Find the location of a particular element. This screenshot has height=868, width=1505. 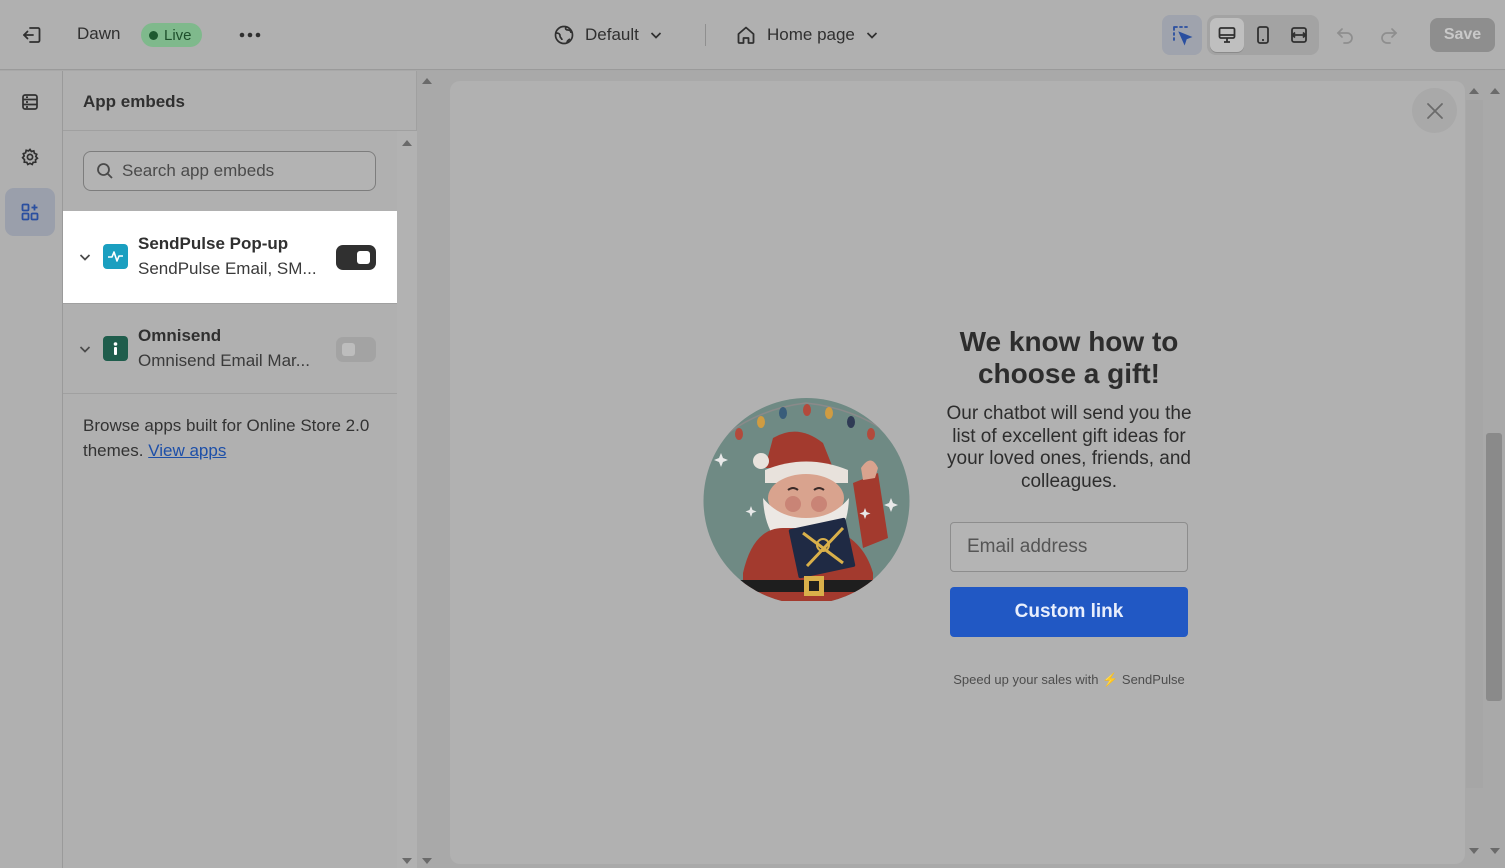

home-icon is located at coordinates (746, 35).